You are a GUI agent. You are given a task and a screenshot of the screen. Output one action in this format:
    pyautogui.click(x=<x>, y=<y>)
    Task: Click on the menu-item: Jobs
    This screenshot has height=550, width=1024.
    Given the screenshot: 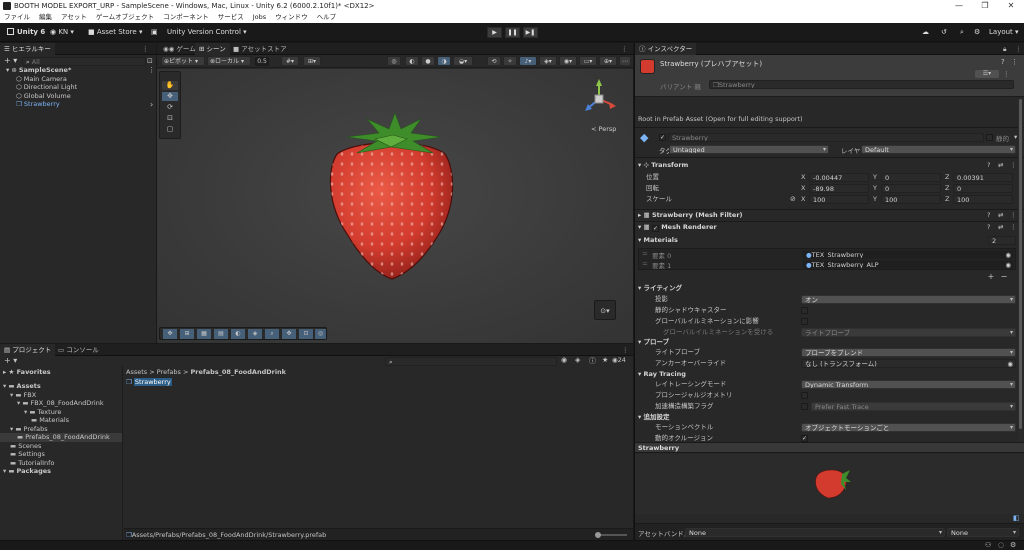 What is the action you would take?
    pyautogui.click(x=259, y=17)
    